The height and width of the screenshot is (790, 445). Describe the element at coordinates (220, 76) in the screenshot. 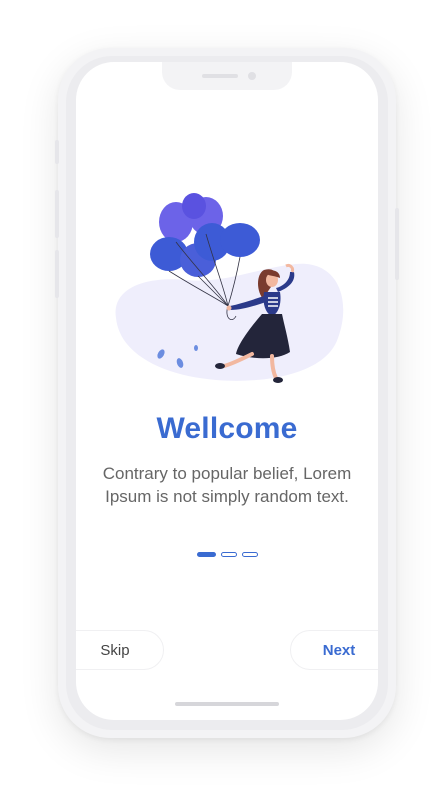

I see `speaker-grille` at that location.